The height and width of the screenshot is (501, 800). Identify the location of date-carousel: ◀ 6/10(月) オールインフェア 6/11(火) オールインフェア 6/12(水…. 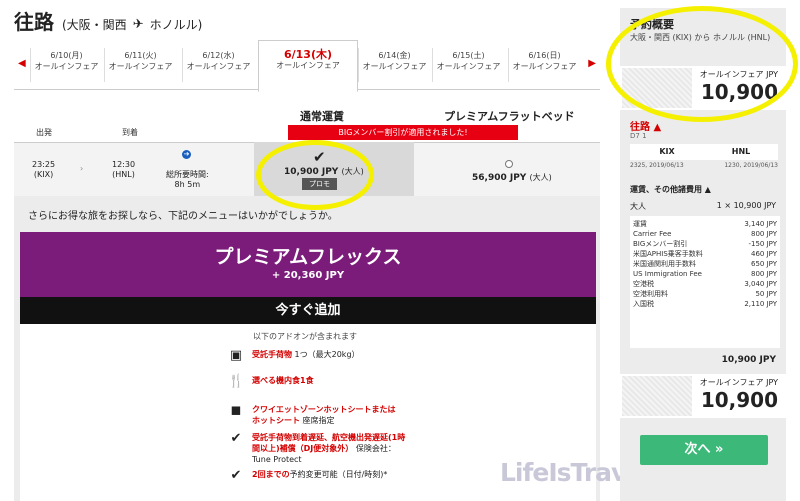
(307, 66).